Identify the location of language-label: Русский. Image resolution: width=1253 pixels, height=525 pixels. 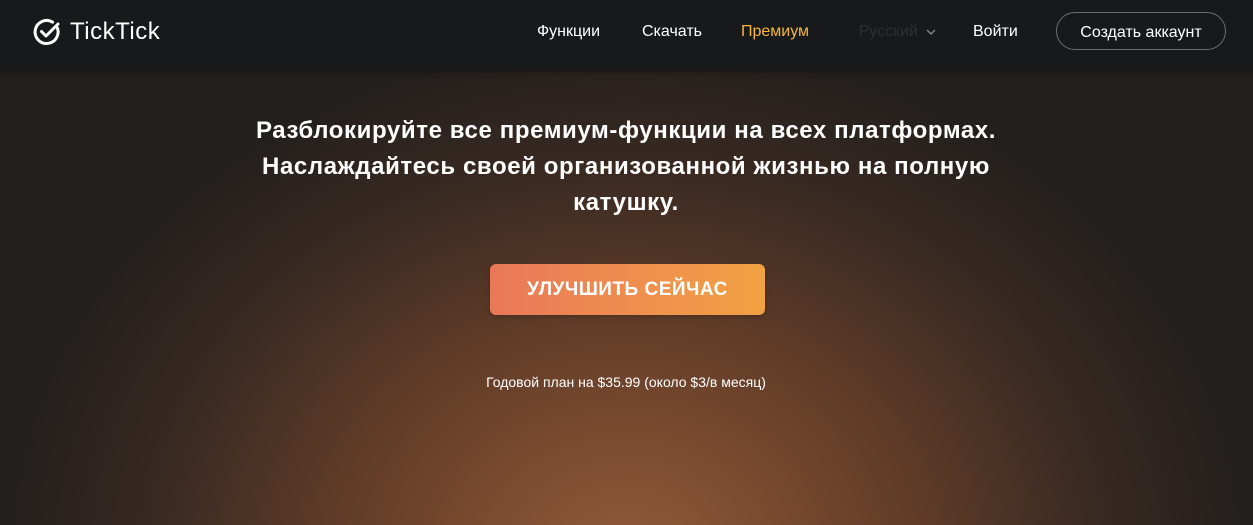
(888, 31).